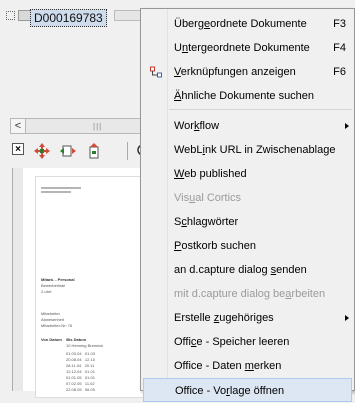  Describe the element at coordinates (240, 24) in the screenshot. I see `menu-item-label: Übergeordnete Dokumente` at that location.